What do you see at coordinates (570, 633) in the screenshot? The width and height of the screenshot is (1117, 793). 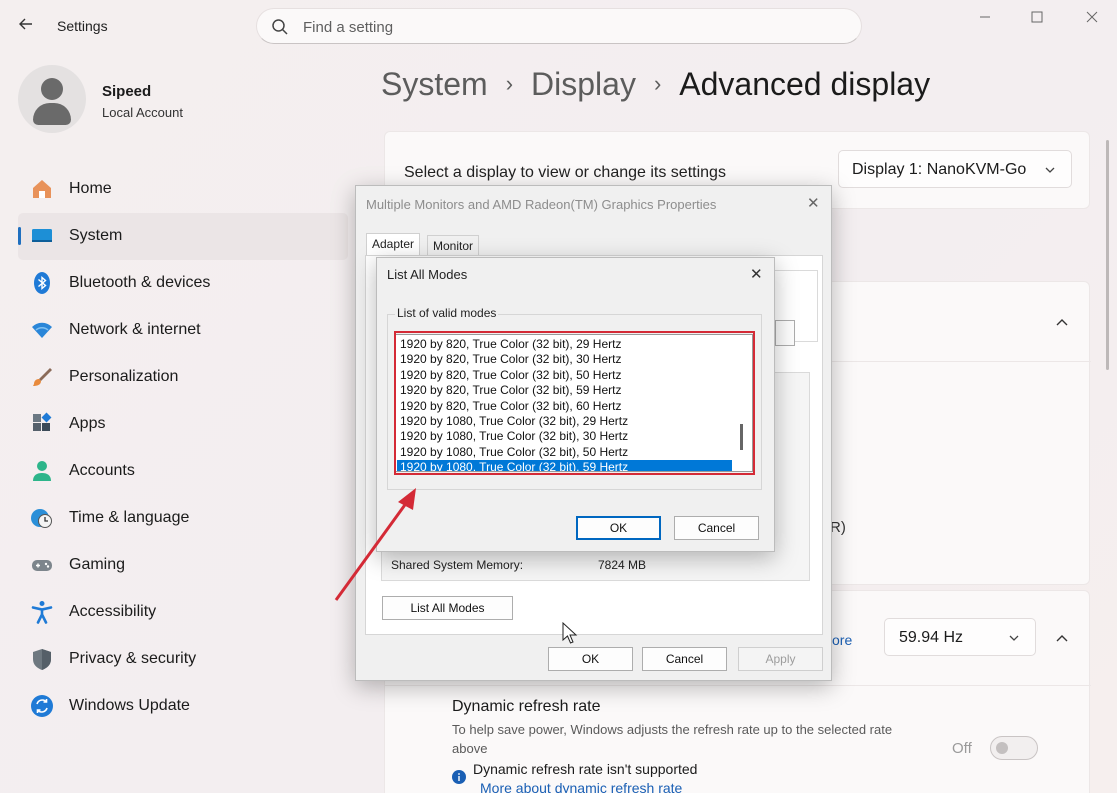 I see `mouse-cursor-icon` at bounding box center [570, 633].